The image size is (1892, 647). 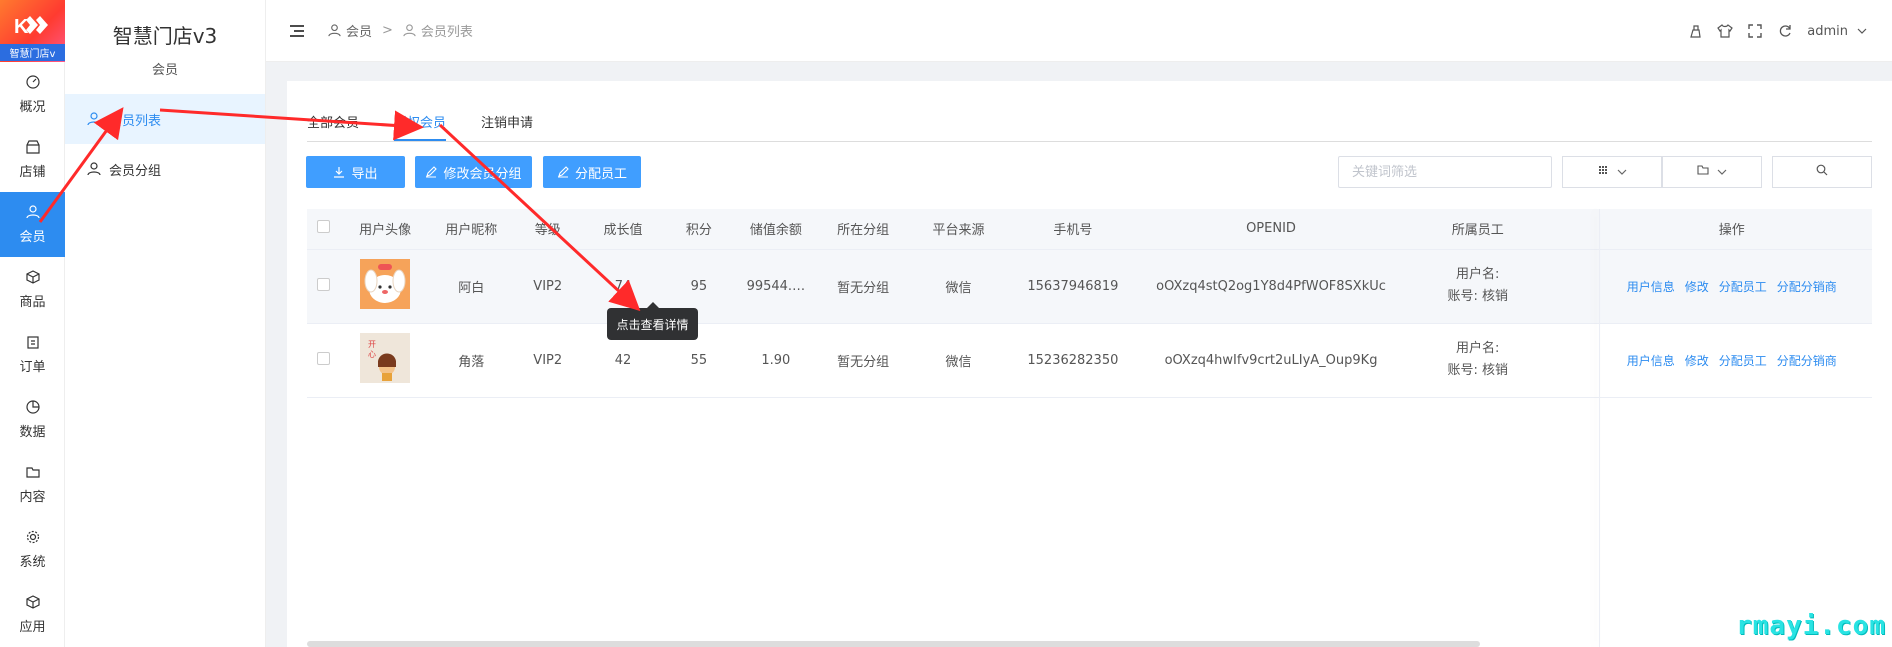 What do you see at coordinates (1072, 286) in the screenshot?
I see `phone-cell: 15637946819` at bounding box center [1072, 286].